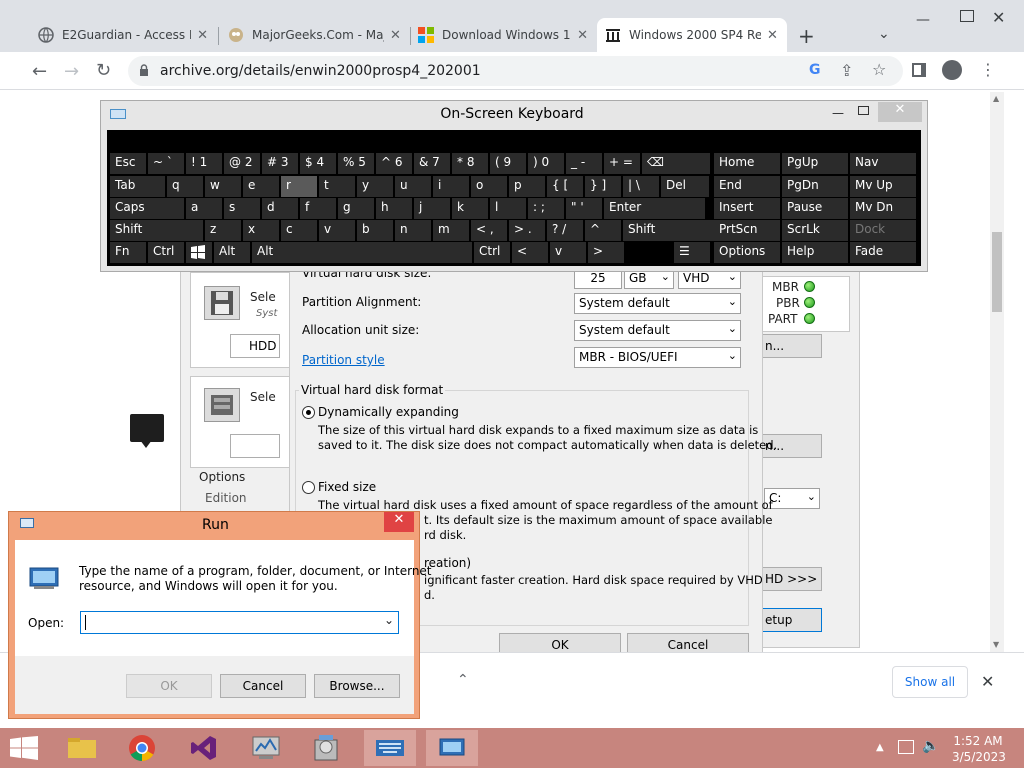 Image resolution: width=1024 pixels, height=768 pixels. I want to click on osk-key: " ', so click(584, 208).